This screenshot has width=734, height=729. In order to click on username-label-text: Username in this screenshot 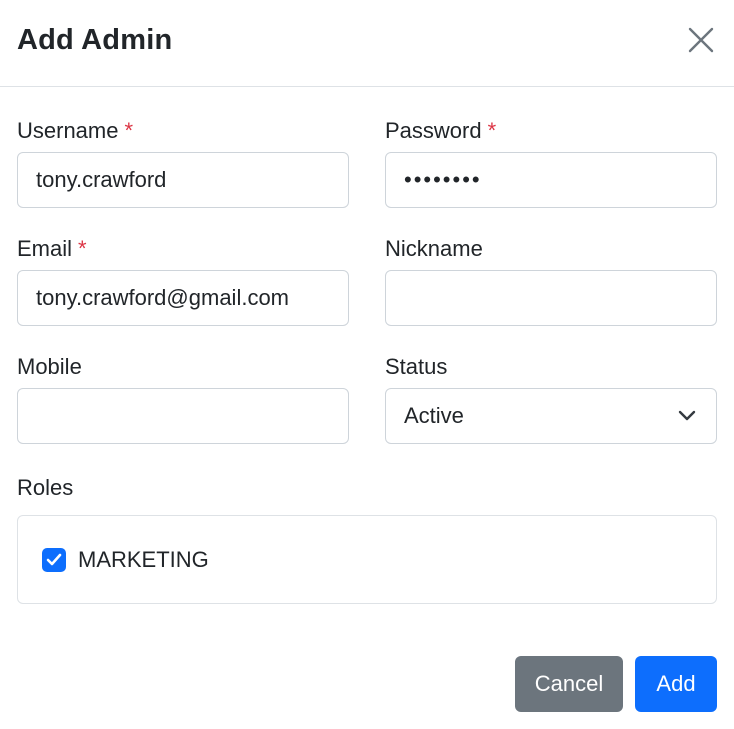, I will do `click(68, 130)`.